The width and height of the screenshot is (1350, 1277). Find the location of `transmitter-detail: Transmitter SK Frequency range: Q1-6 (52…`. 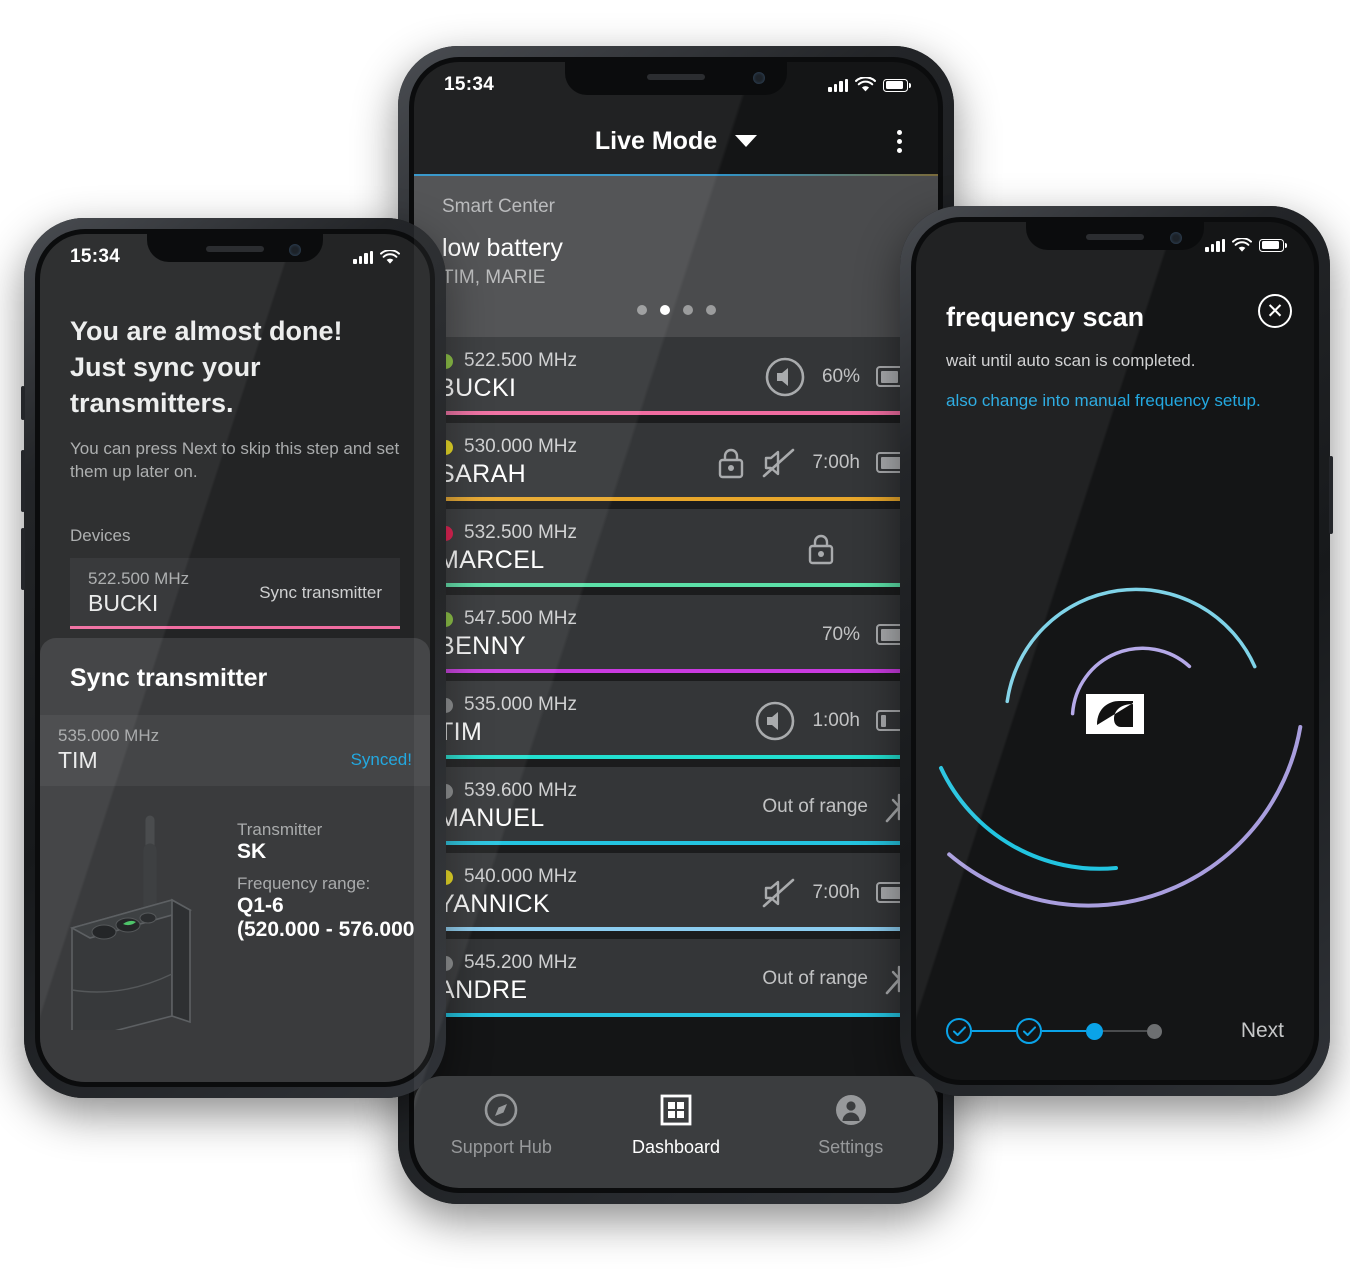

transmitter-detail: Transmitter SK Frequency range: Q1-6 (52… is located at coordinates (235, 908).